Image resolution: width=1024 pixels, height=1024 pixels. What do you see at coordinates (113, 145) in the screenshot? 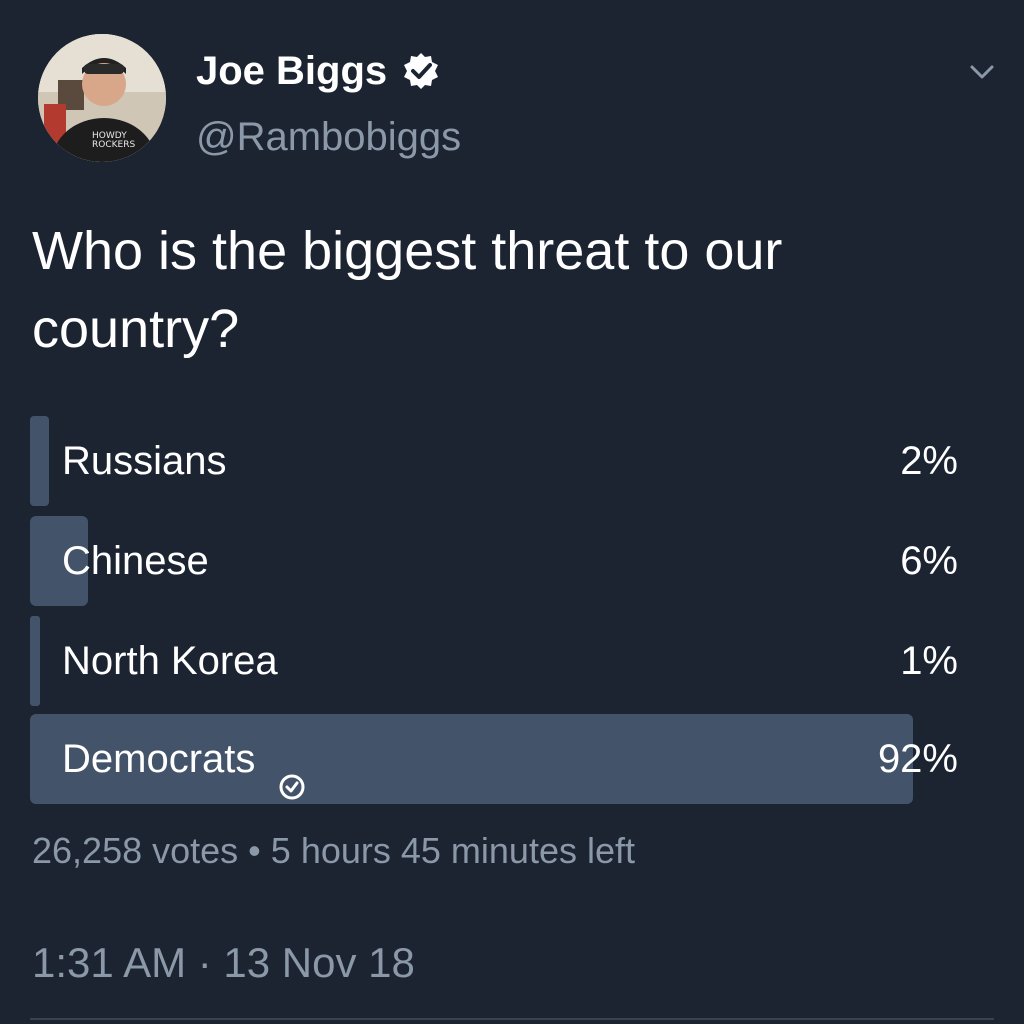
I see `svg-text: ROCKERS` at bounding box center [113, 145].